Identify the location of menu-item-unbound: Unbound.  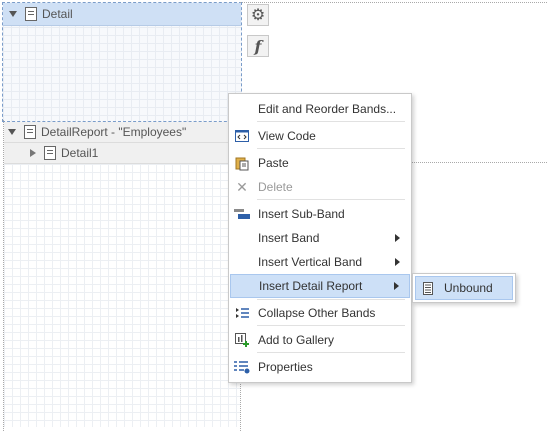
(464, 288).